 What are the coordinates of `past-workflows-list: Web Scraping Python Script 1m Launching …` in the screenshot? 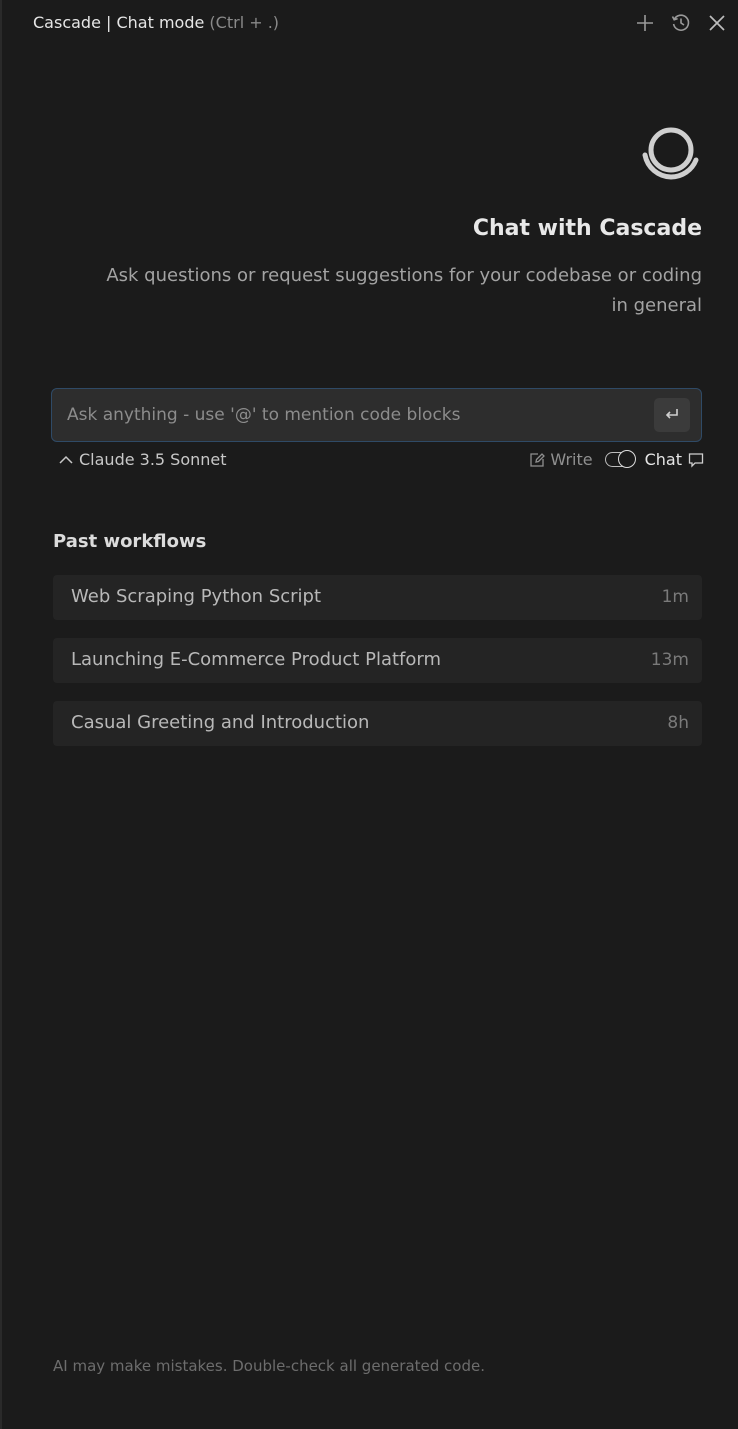 It's located at (377, 669).